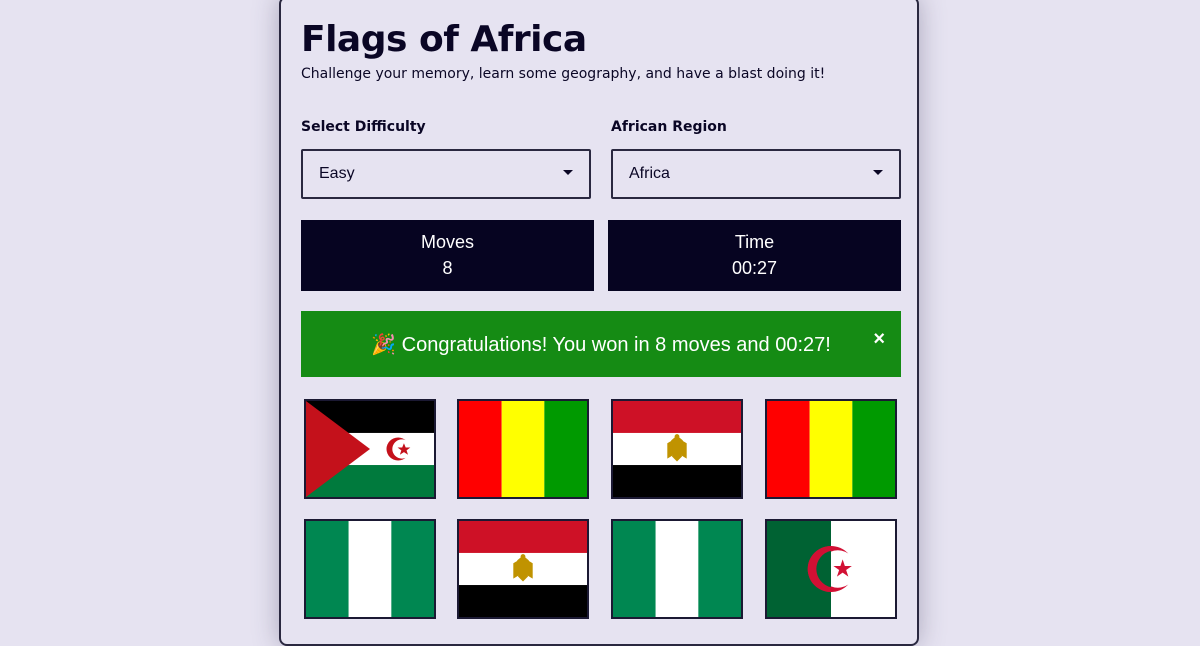 This screenshot has width=1200, height=646. What do you see at coordinates (447, 268) in the screenshot?
I see `moves-value: 8` at bounding box center [447, 268].